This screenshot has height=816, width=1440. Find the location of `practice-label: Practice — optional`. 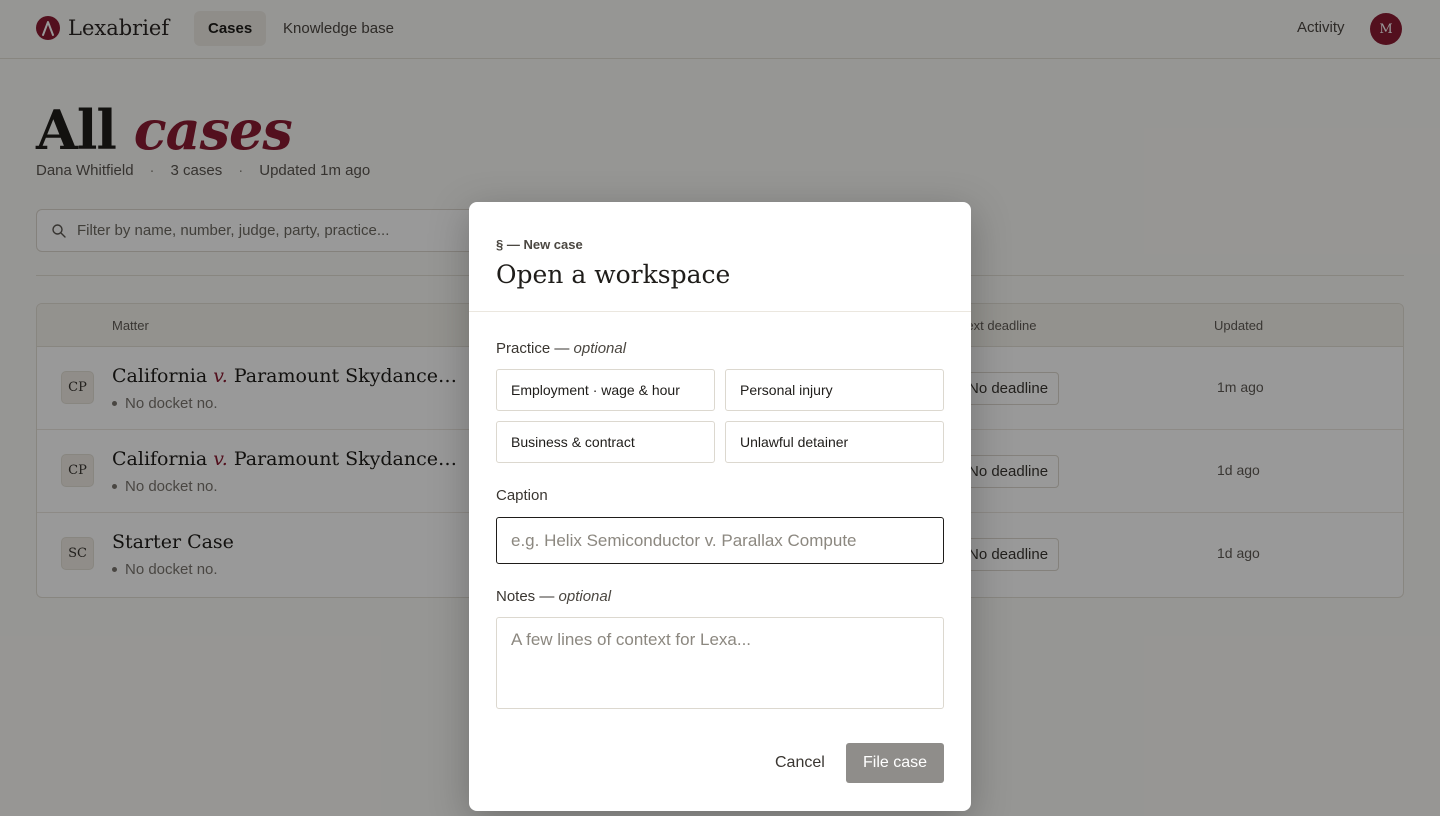

practice-label: Practice — optional is located at coordinates (561, 348).